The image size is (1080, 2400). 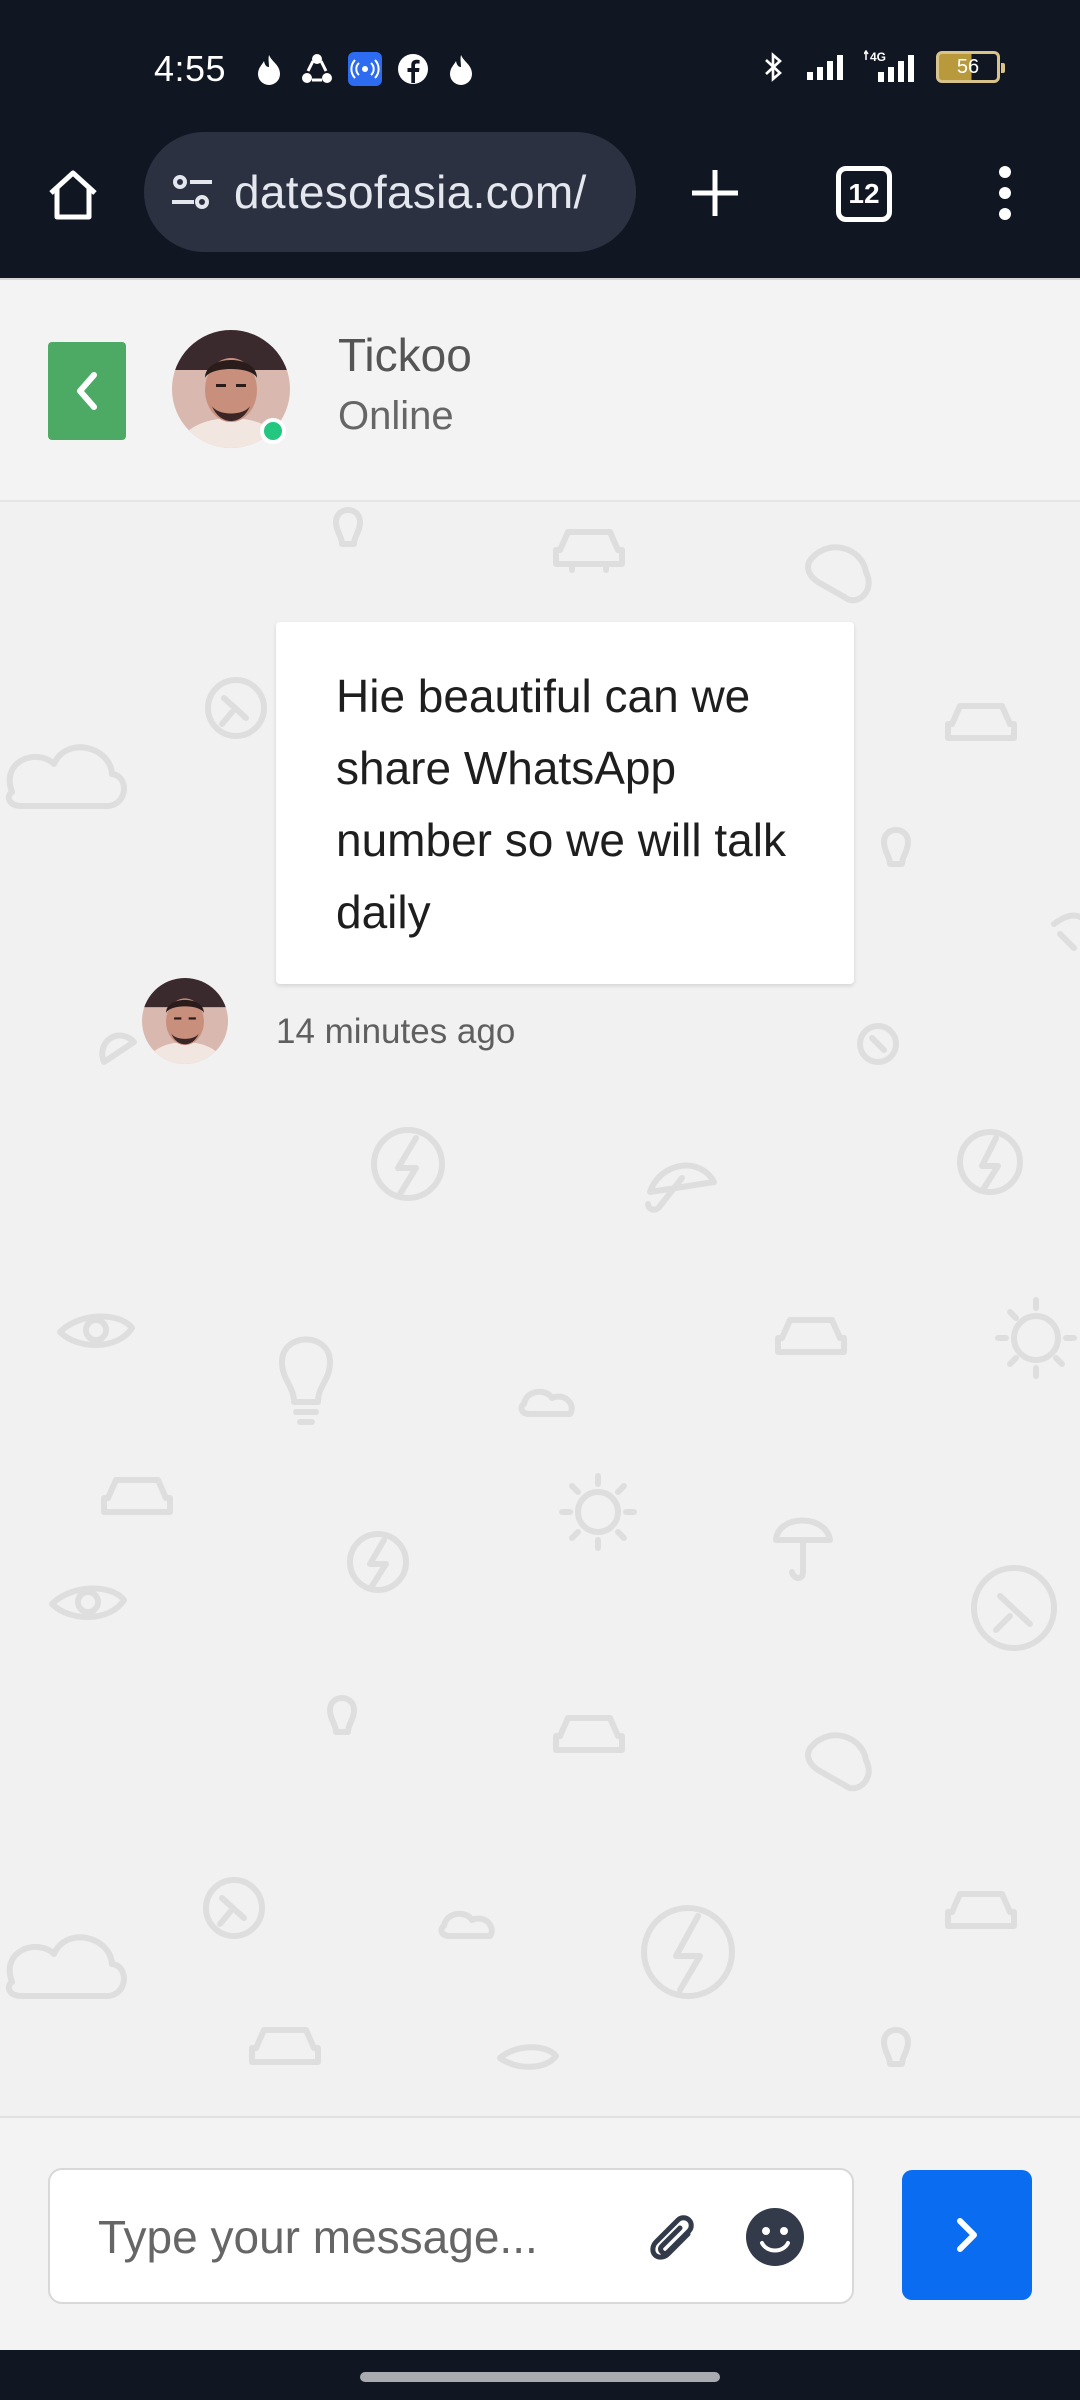 I want to click on status-time: 4:55, so click(x=190, y=68).